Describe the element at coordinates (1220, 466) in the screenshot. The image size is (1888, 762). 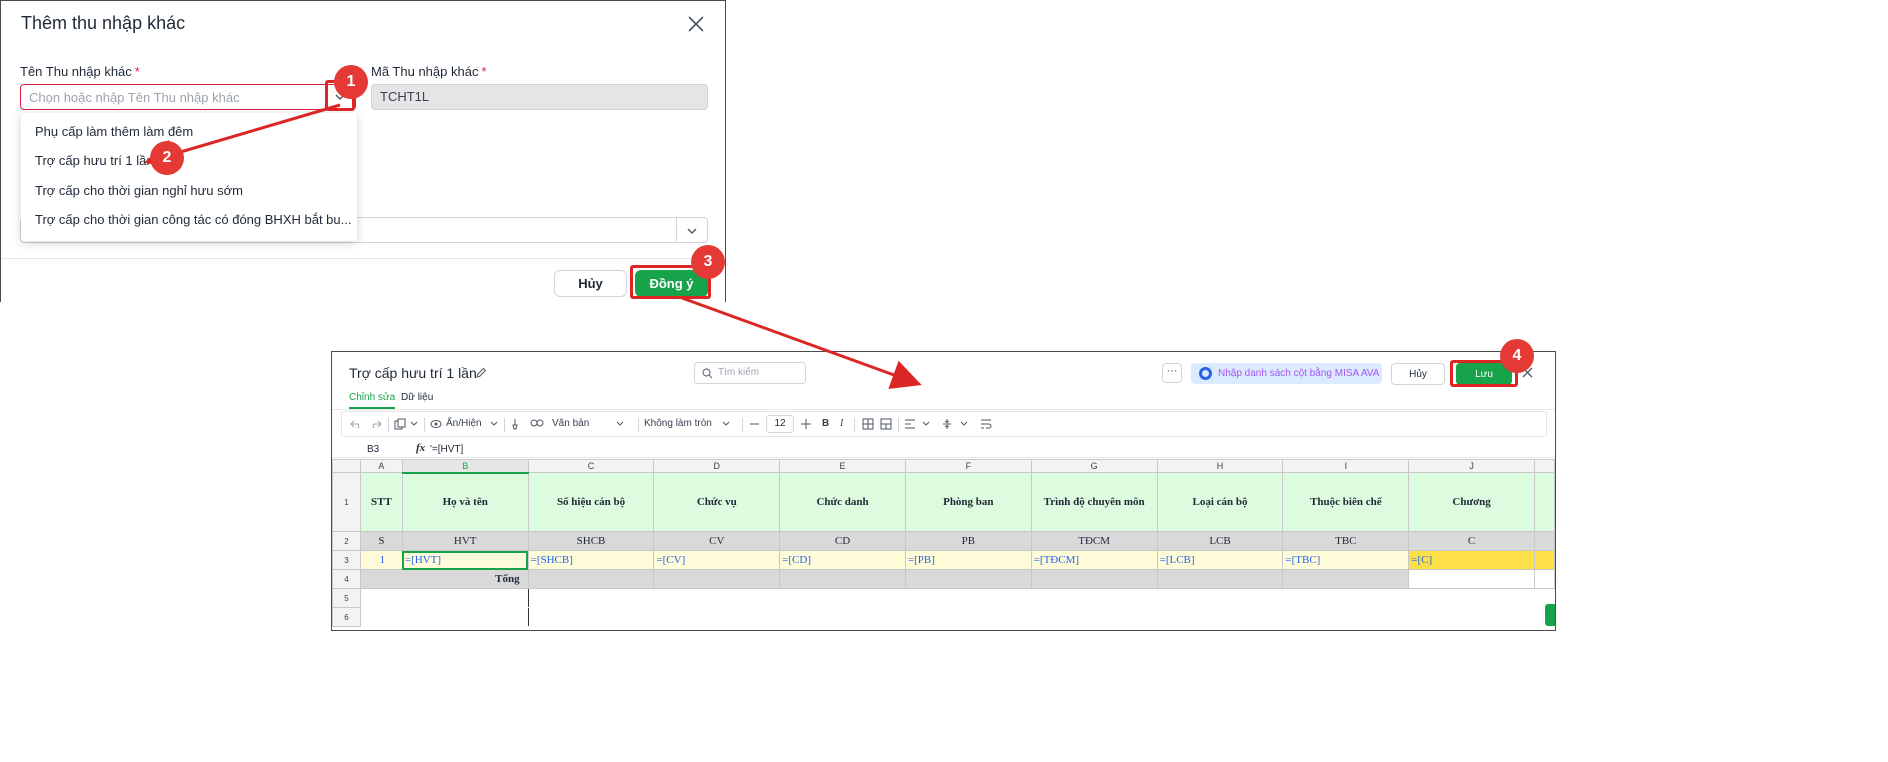
I see `column-header: H` at that location.